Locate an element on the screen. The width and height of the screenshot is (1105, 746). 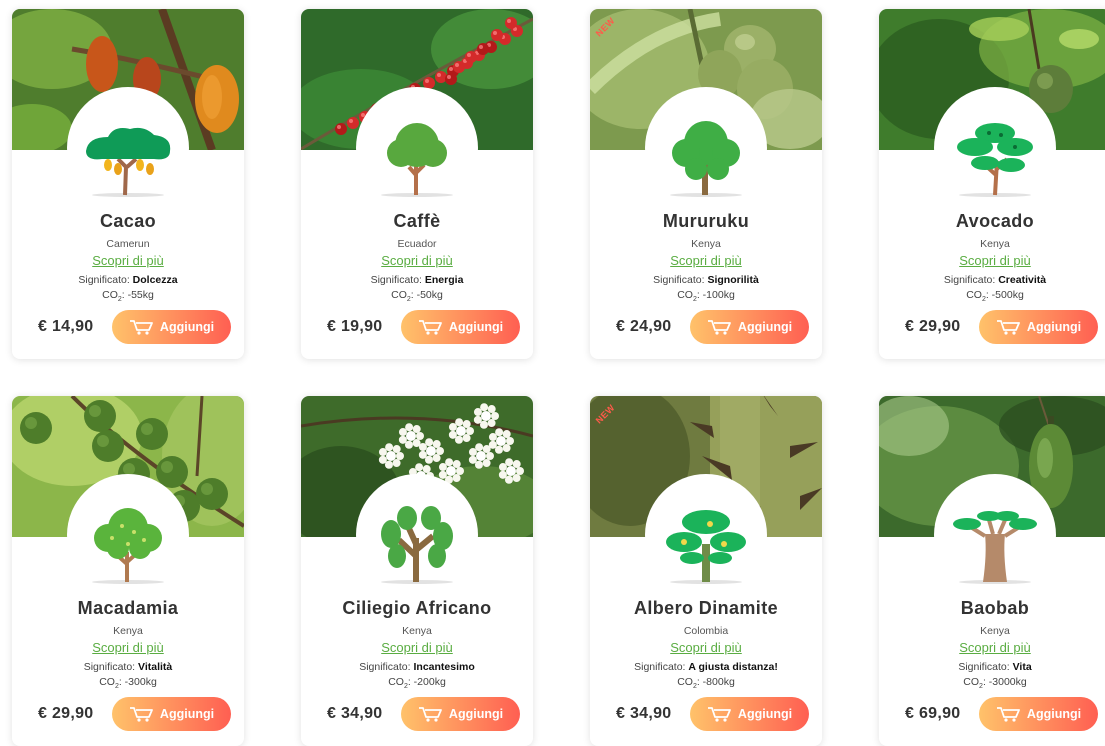
product-meaning: Significato: Energia is located at coordinates (417, 280).